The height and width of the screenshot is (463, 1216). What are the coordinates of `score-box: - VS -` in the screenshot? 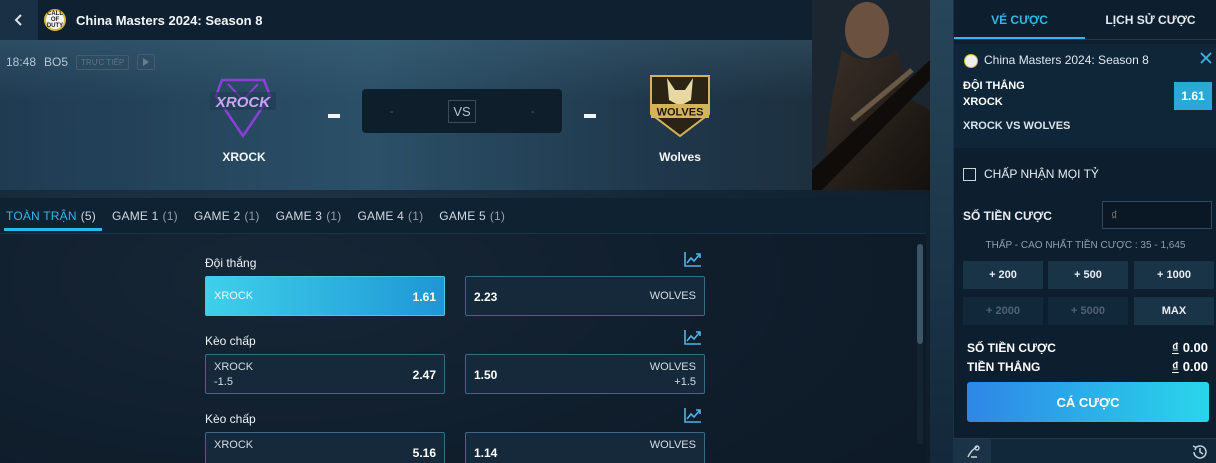 It's located at (462, 111).